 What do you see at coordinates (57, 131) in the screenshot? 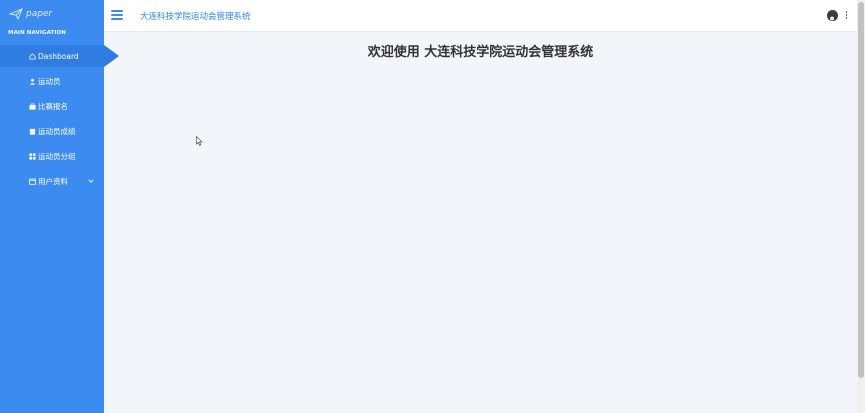
I see `sidebar-item-label: 运动员成绩` at bounding box center [57, 131].